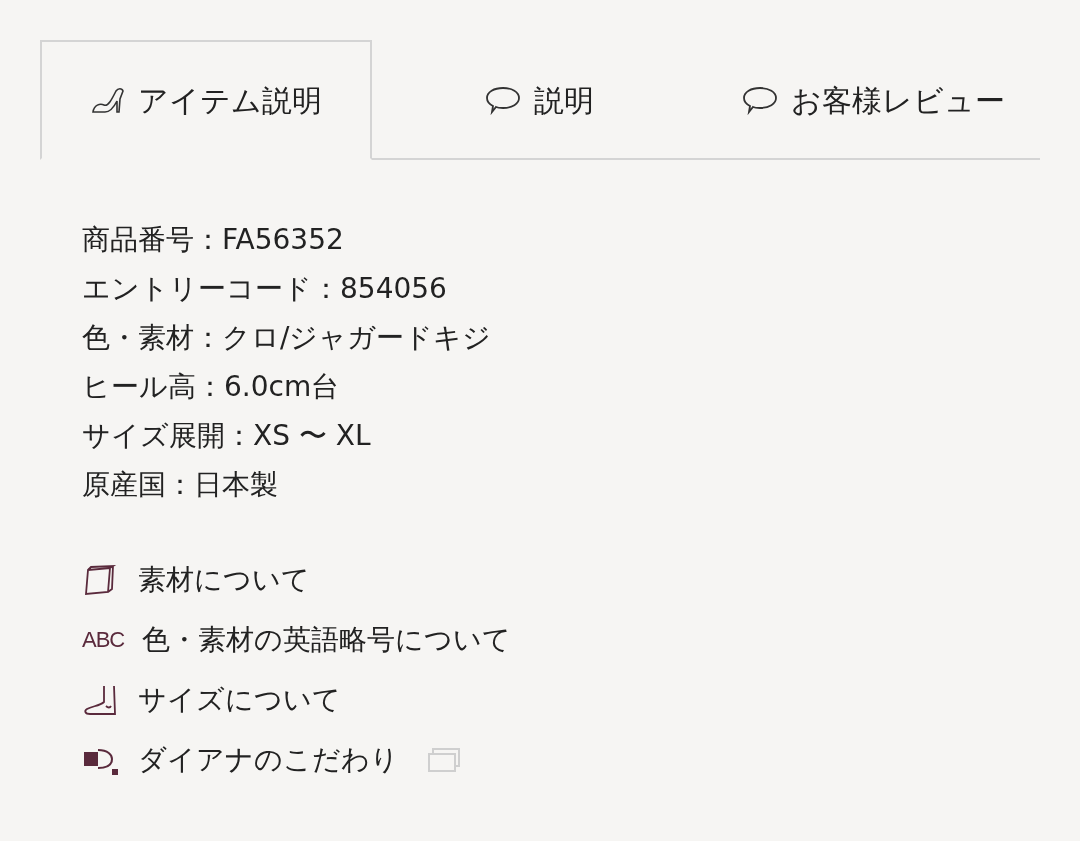 This screenshot has height=841, width=1080. I want to click on tab: 説明, so click(539, 100).